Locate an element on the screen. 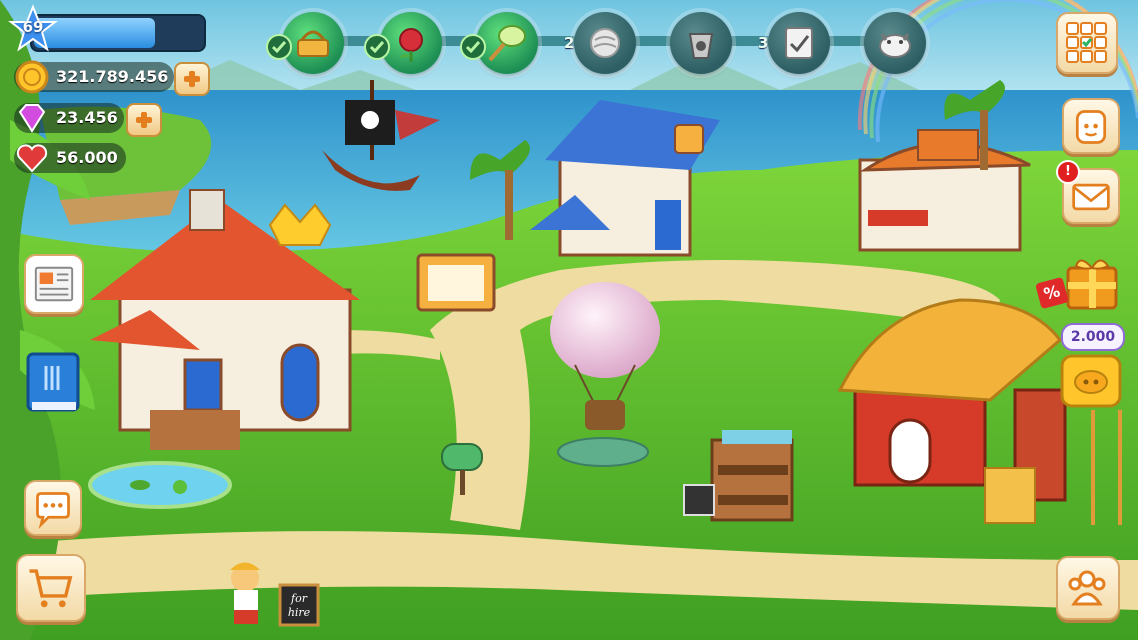 The width and height of the screenshot is (1138, 640). news-button is located at coordinates (54, 284).